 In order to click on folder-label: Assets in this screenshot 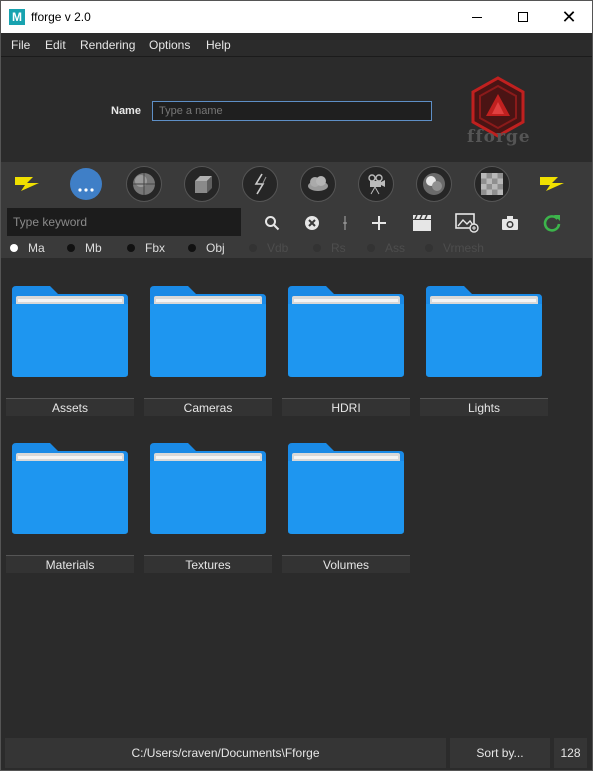, I will do `click(70, 407)`.